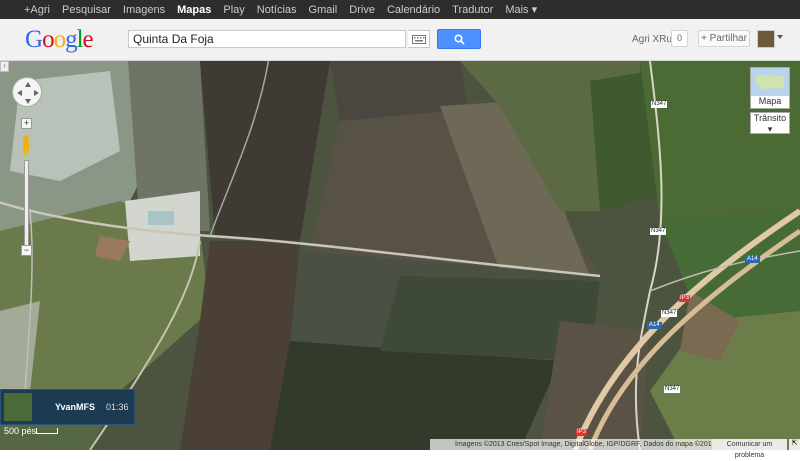  I want to click on nav-imagens: Imagens, so click(144, 10).